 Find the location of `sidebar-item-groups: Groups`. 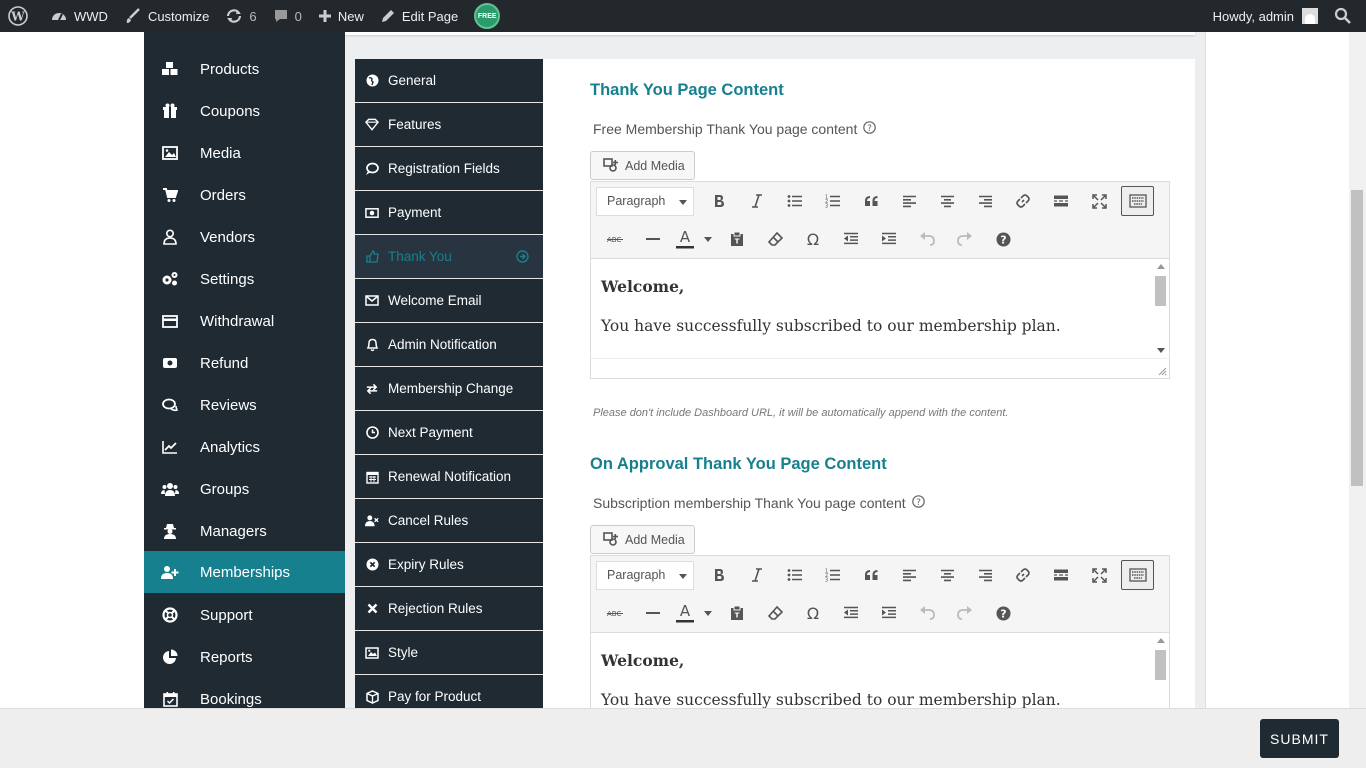

sidebar-item-groups: Groups is located at coordinates (244, 489).